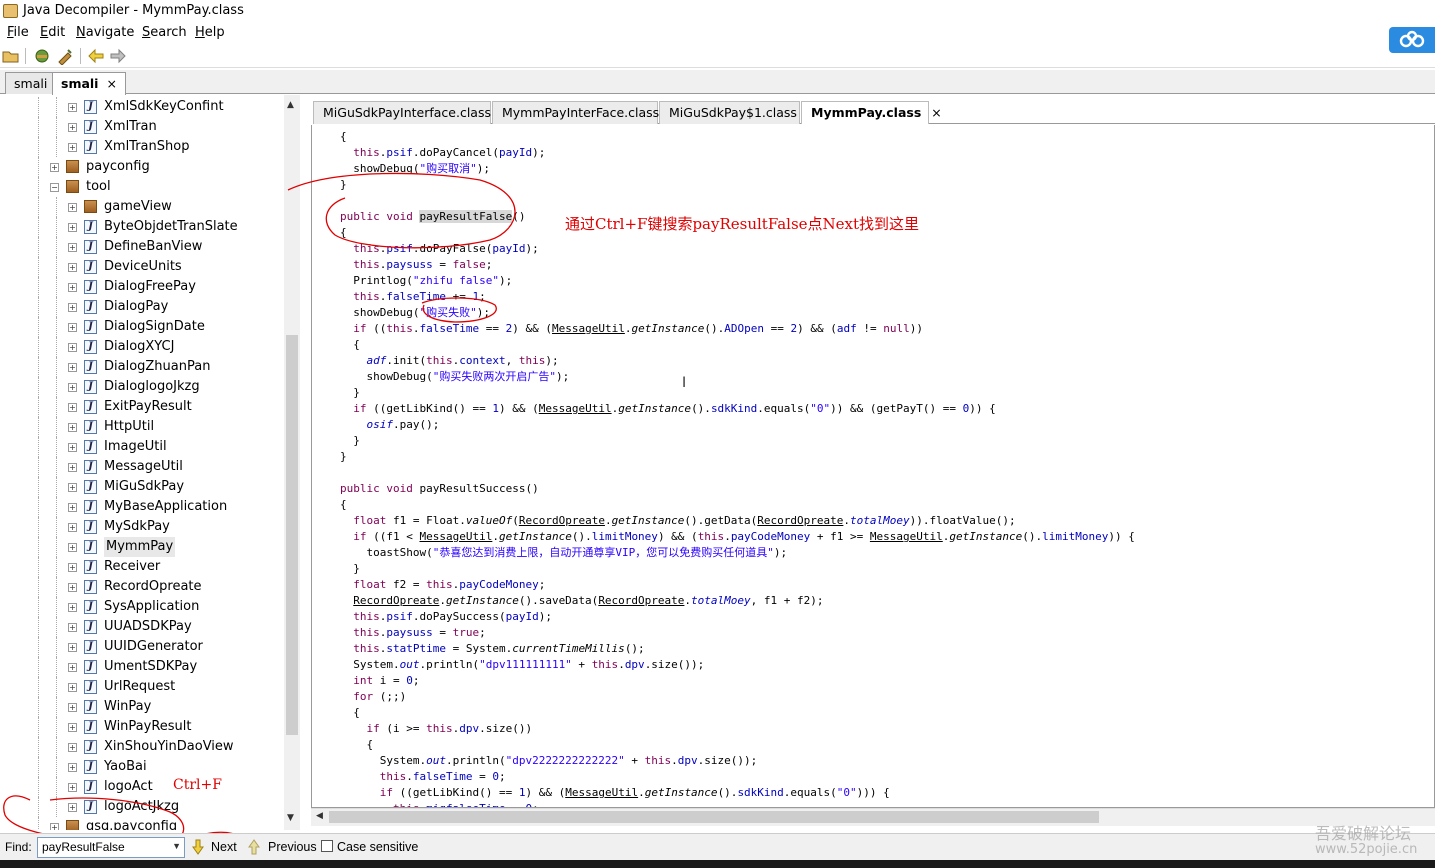 The width and height of the screenshot is (1435, 868). I want to click on tree-class-item: + J MyBaseApplication, so click(142, 507).